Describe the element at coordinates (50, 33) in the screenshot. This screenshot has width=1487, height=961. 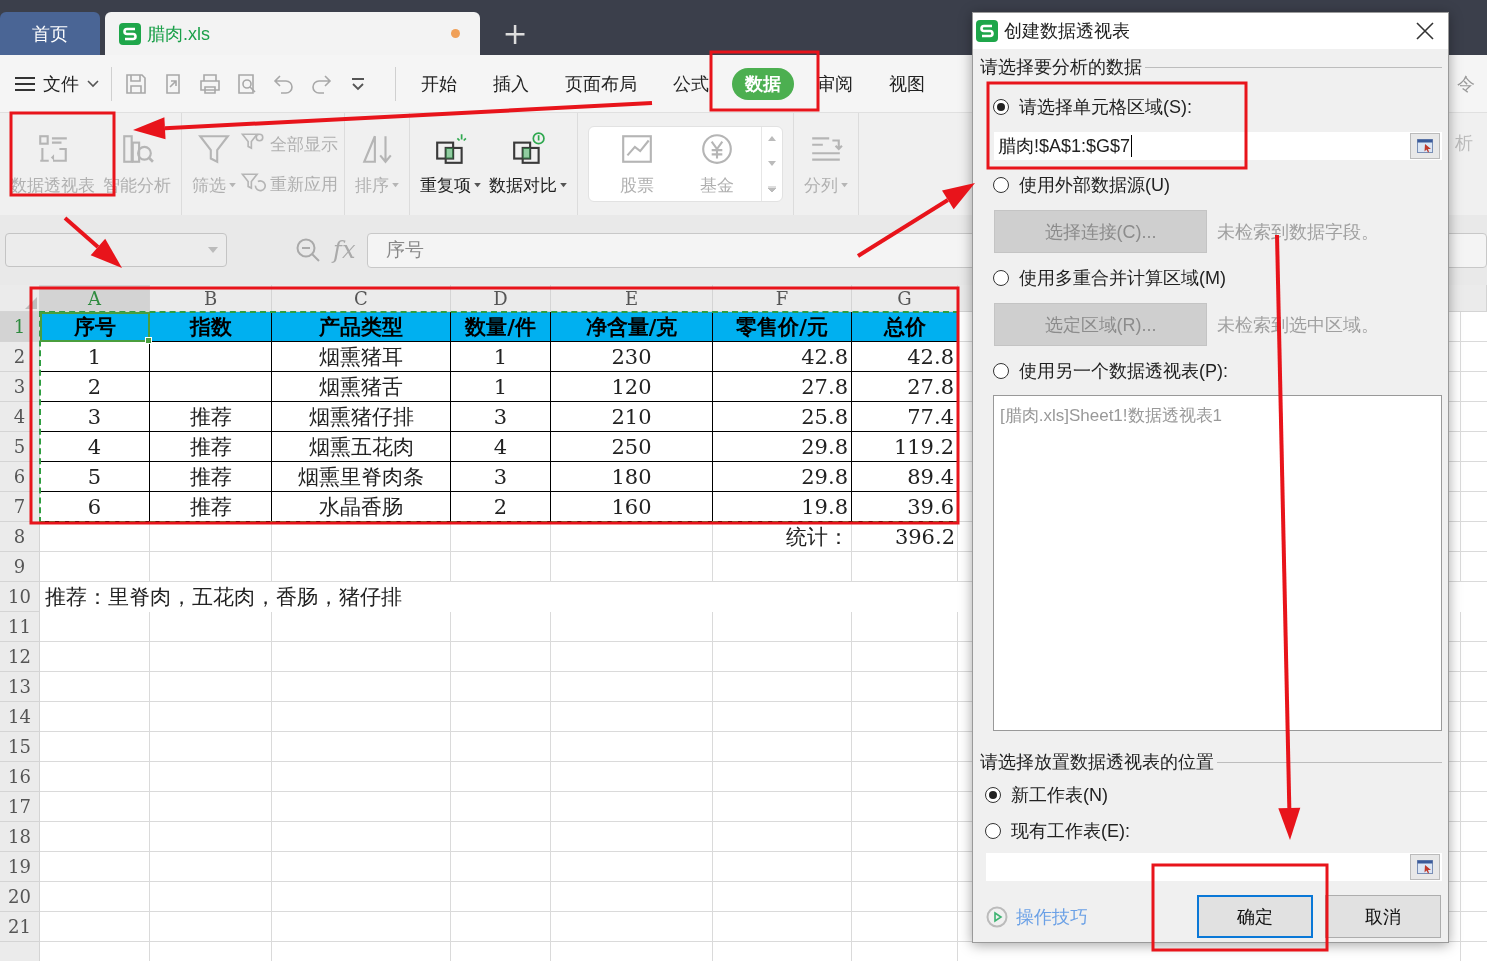
I see `document-tab: 首页` at that location.